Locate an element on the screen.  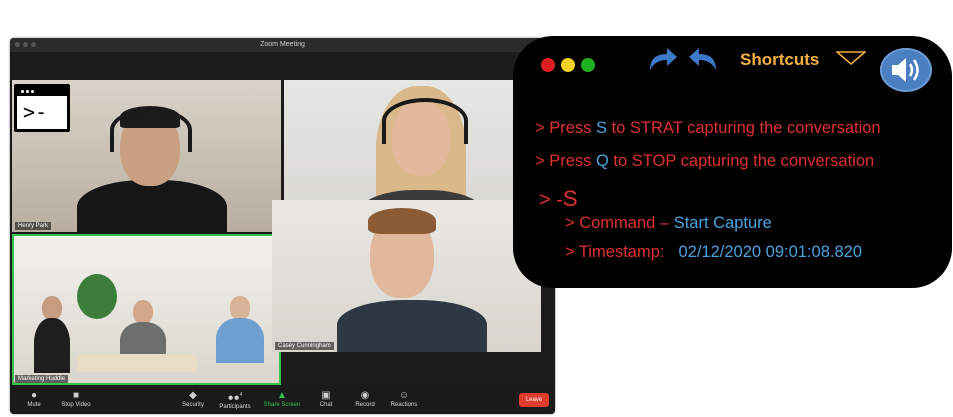
table is located at coordinates (137, 363).